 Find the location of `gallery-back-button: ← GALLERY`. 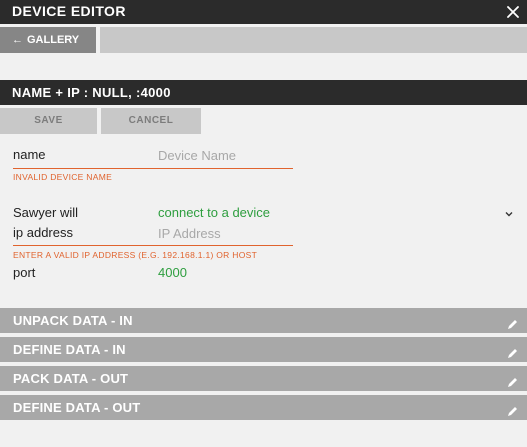

gallery-back-button: ← GALLERY is located at coordinates (48, 40).